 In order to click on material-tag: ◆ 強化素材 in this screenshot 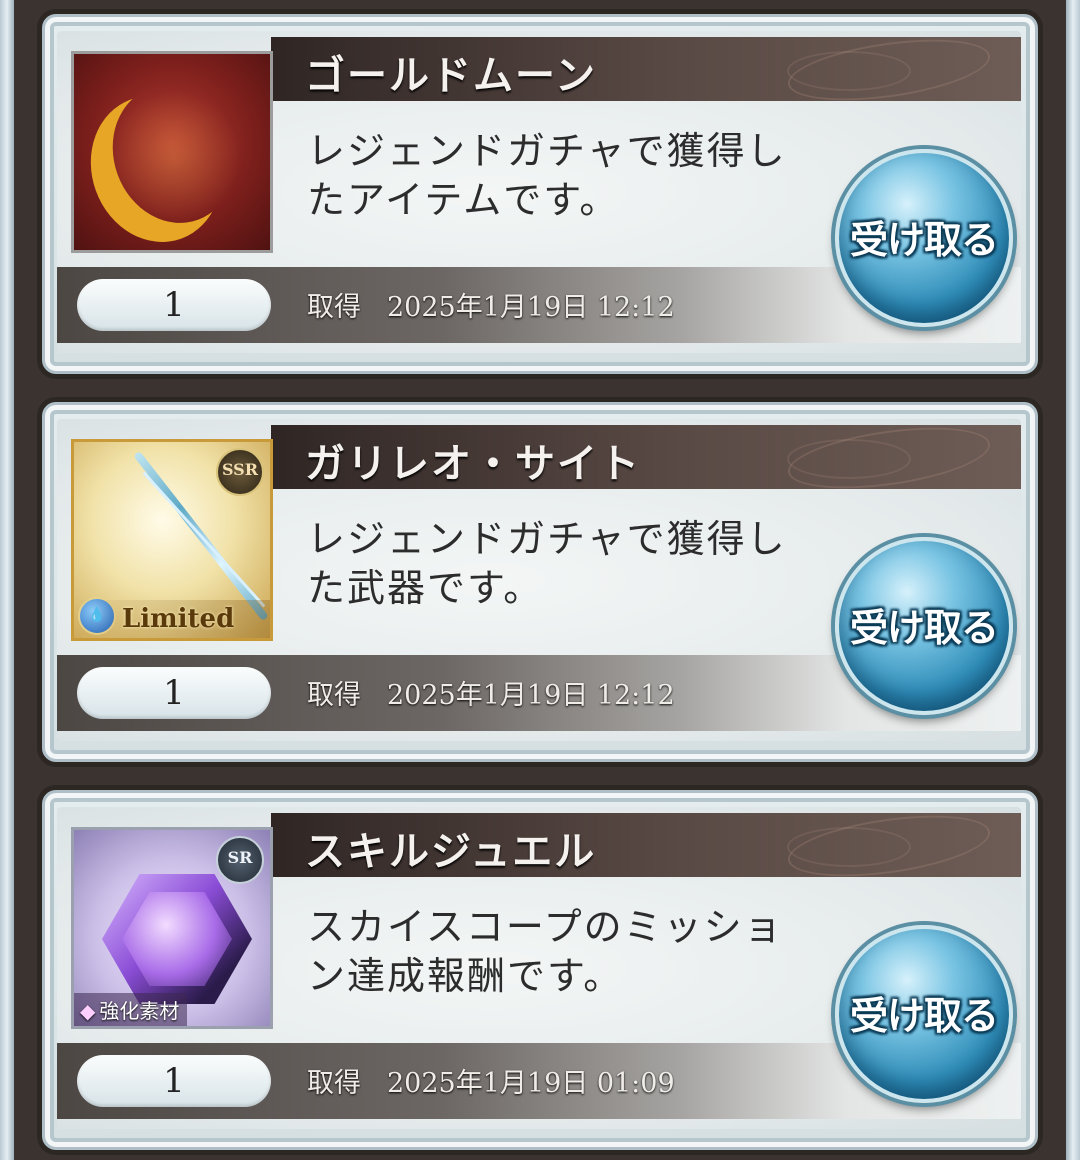, I will do `click(131, 1009)`.